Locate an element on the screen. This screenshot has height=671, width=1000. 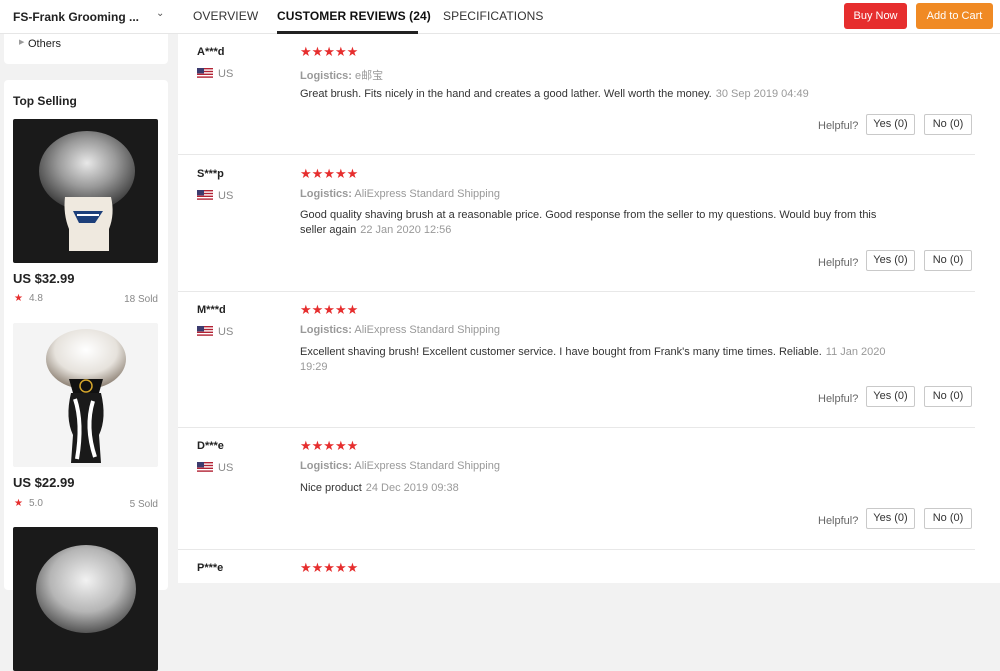
review-text: Nice product 24 Dec 2019 09:38 is located at coordinates (605, 488).